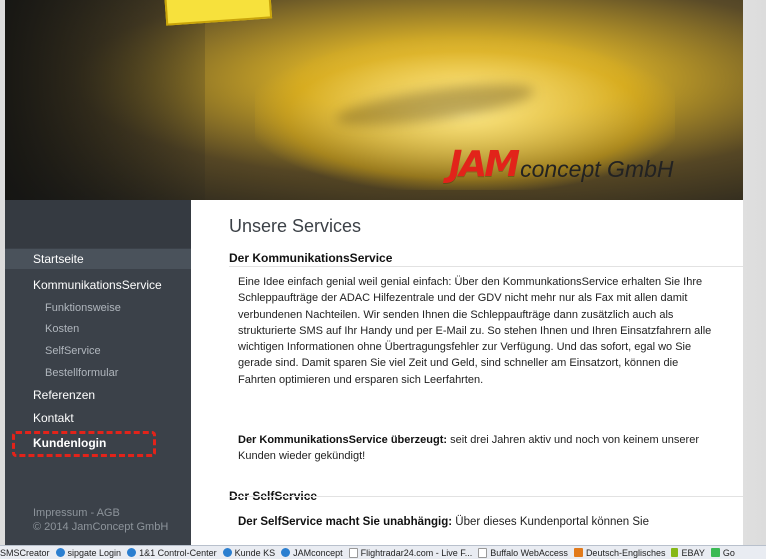  What do you see at coordinates (688, 553) in the screenshot?
I see `bookmark-ebay: EBAY` at bounding box center [688, 553].